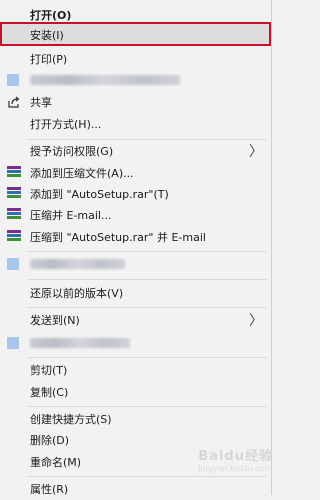  Describe the element at coordinates (135, 370) in the screenshot. I see `menu-item-cut: 剪切(T)` at that location.